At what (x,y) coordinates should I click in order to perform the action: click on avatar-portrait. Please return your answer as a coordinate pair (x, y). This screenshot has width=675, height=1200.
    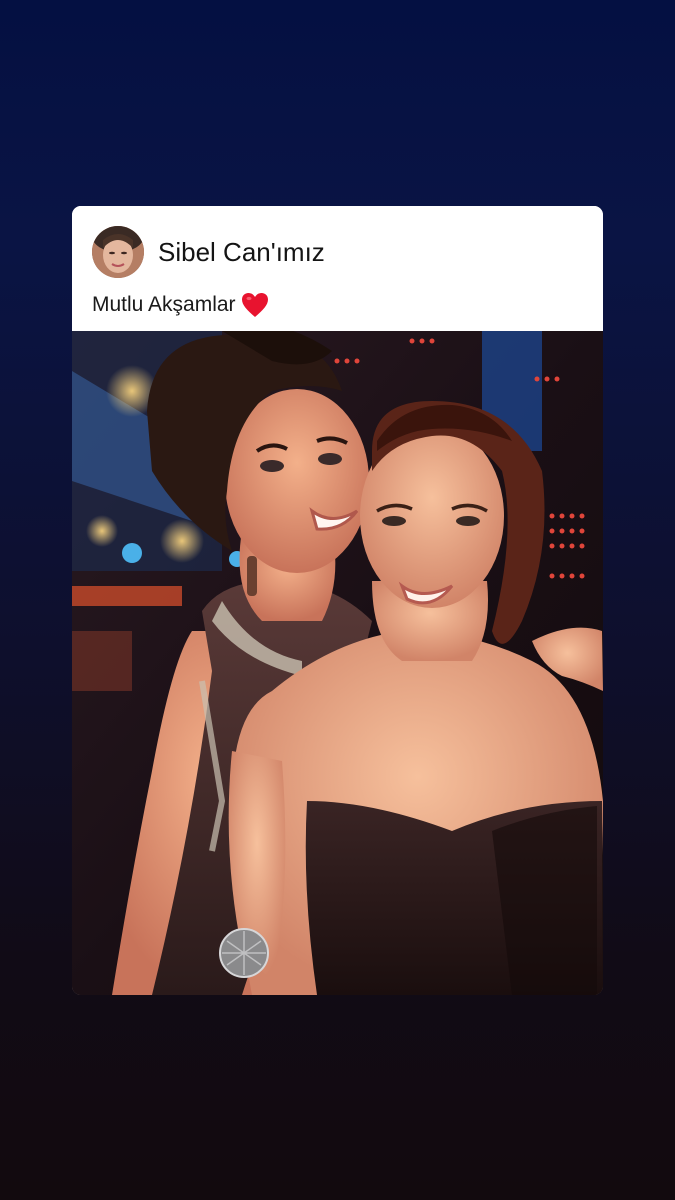
    Looking at the image, I should click on (118, 252).